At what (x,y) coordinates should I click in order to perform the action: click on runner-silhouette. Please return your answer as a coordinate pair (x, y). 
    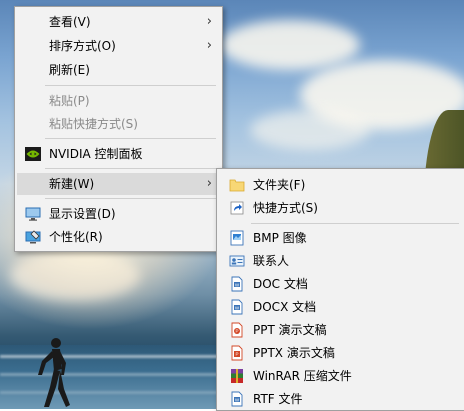
    Looking at the image, I should click on (54, 372).